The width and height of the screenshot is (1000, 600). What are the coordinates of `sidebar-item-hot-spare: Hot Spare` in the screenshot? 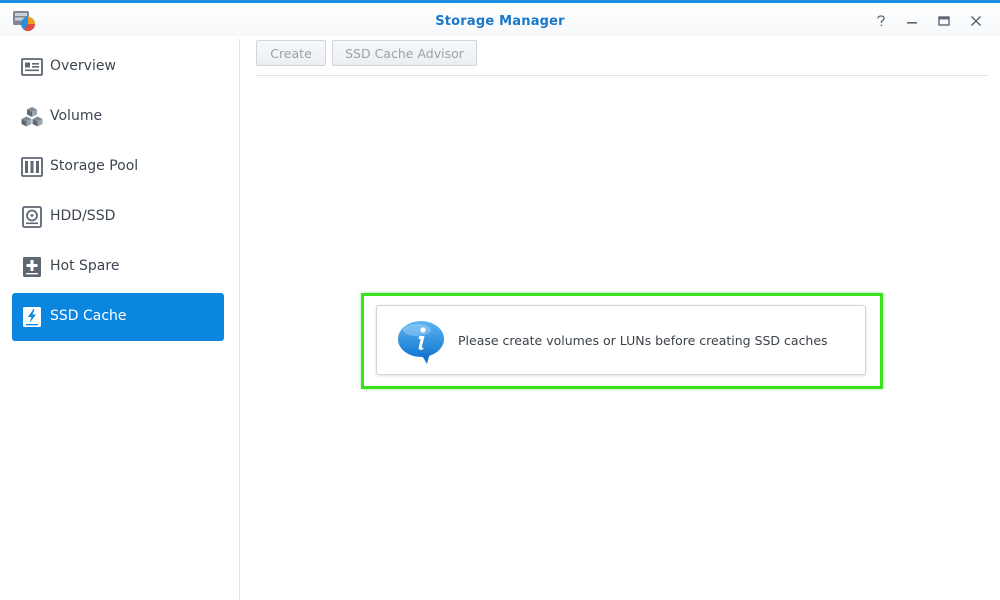 It's located at (118, 267).